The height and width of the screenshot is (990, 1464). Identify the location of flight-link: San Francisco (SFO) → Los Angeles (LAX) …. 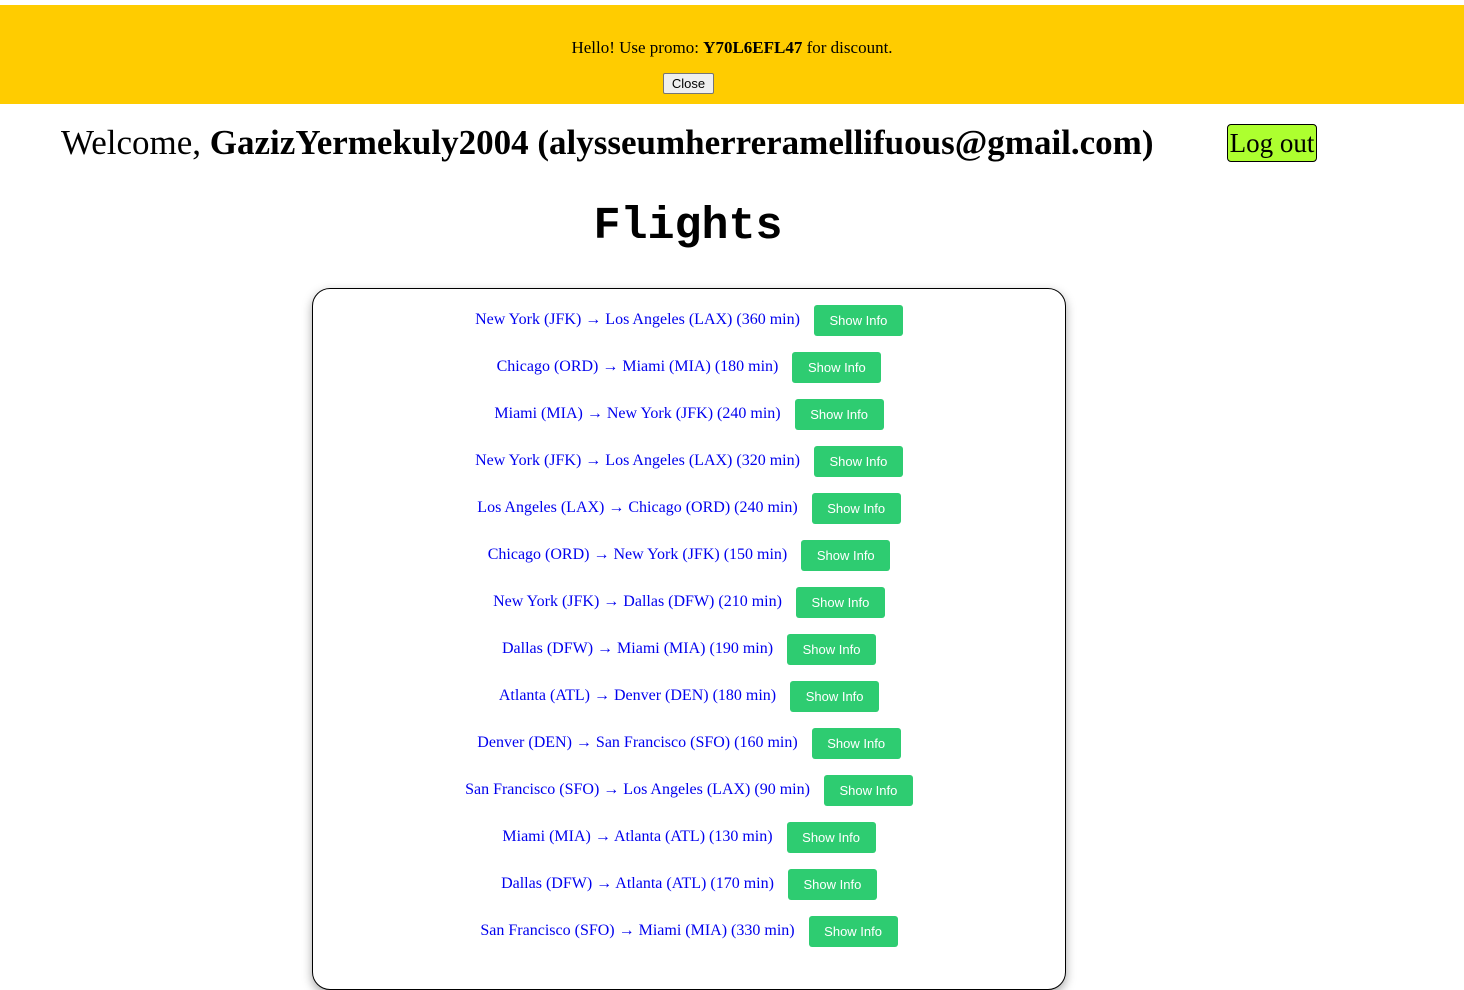
(637, 790).